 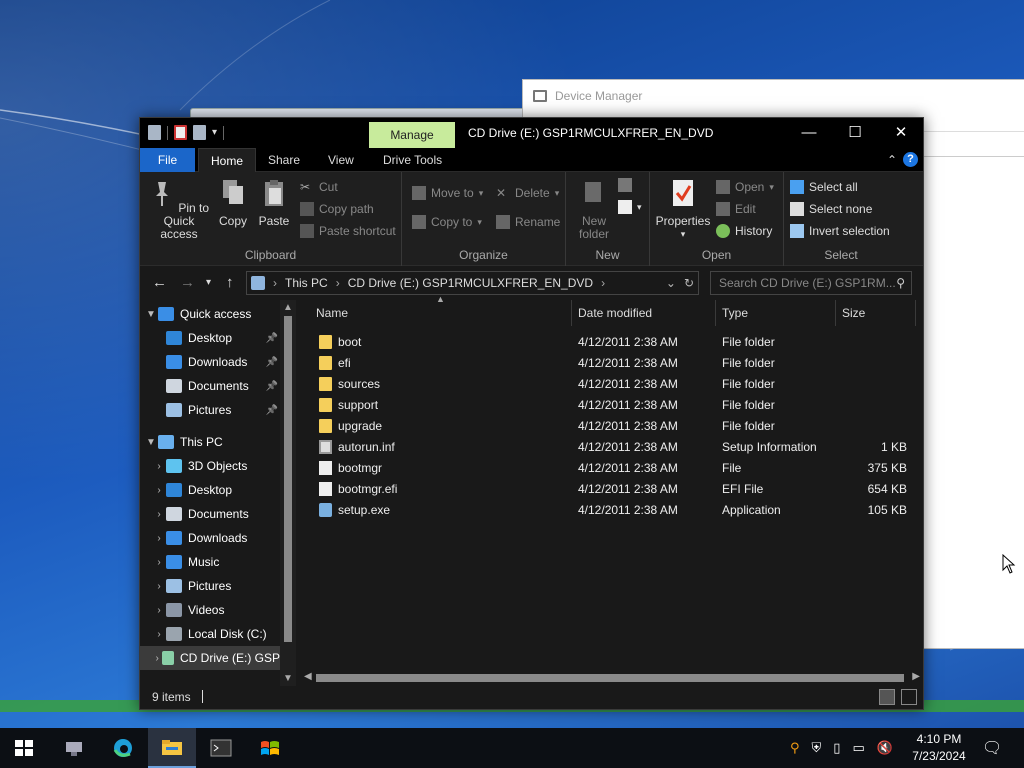 What do you see at coordinates (811, 283) in the screenshot?
I see `search-box: Search CD Drive (E:) GSP1RM... ⚲` at bounding box center [811, 283].